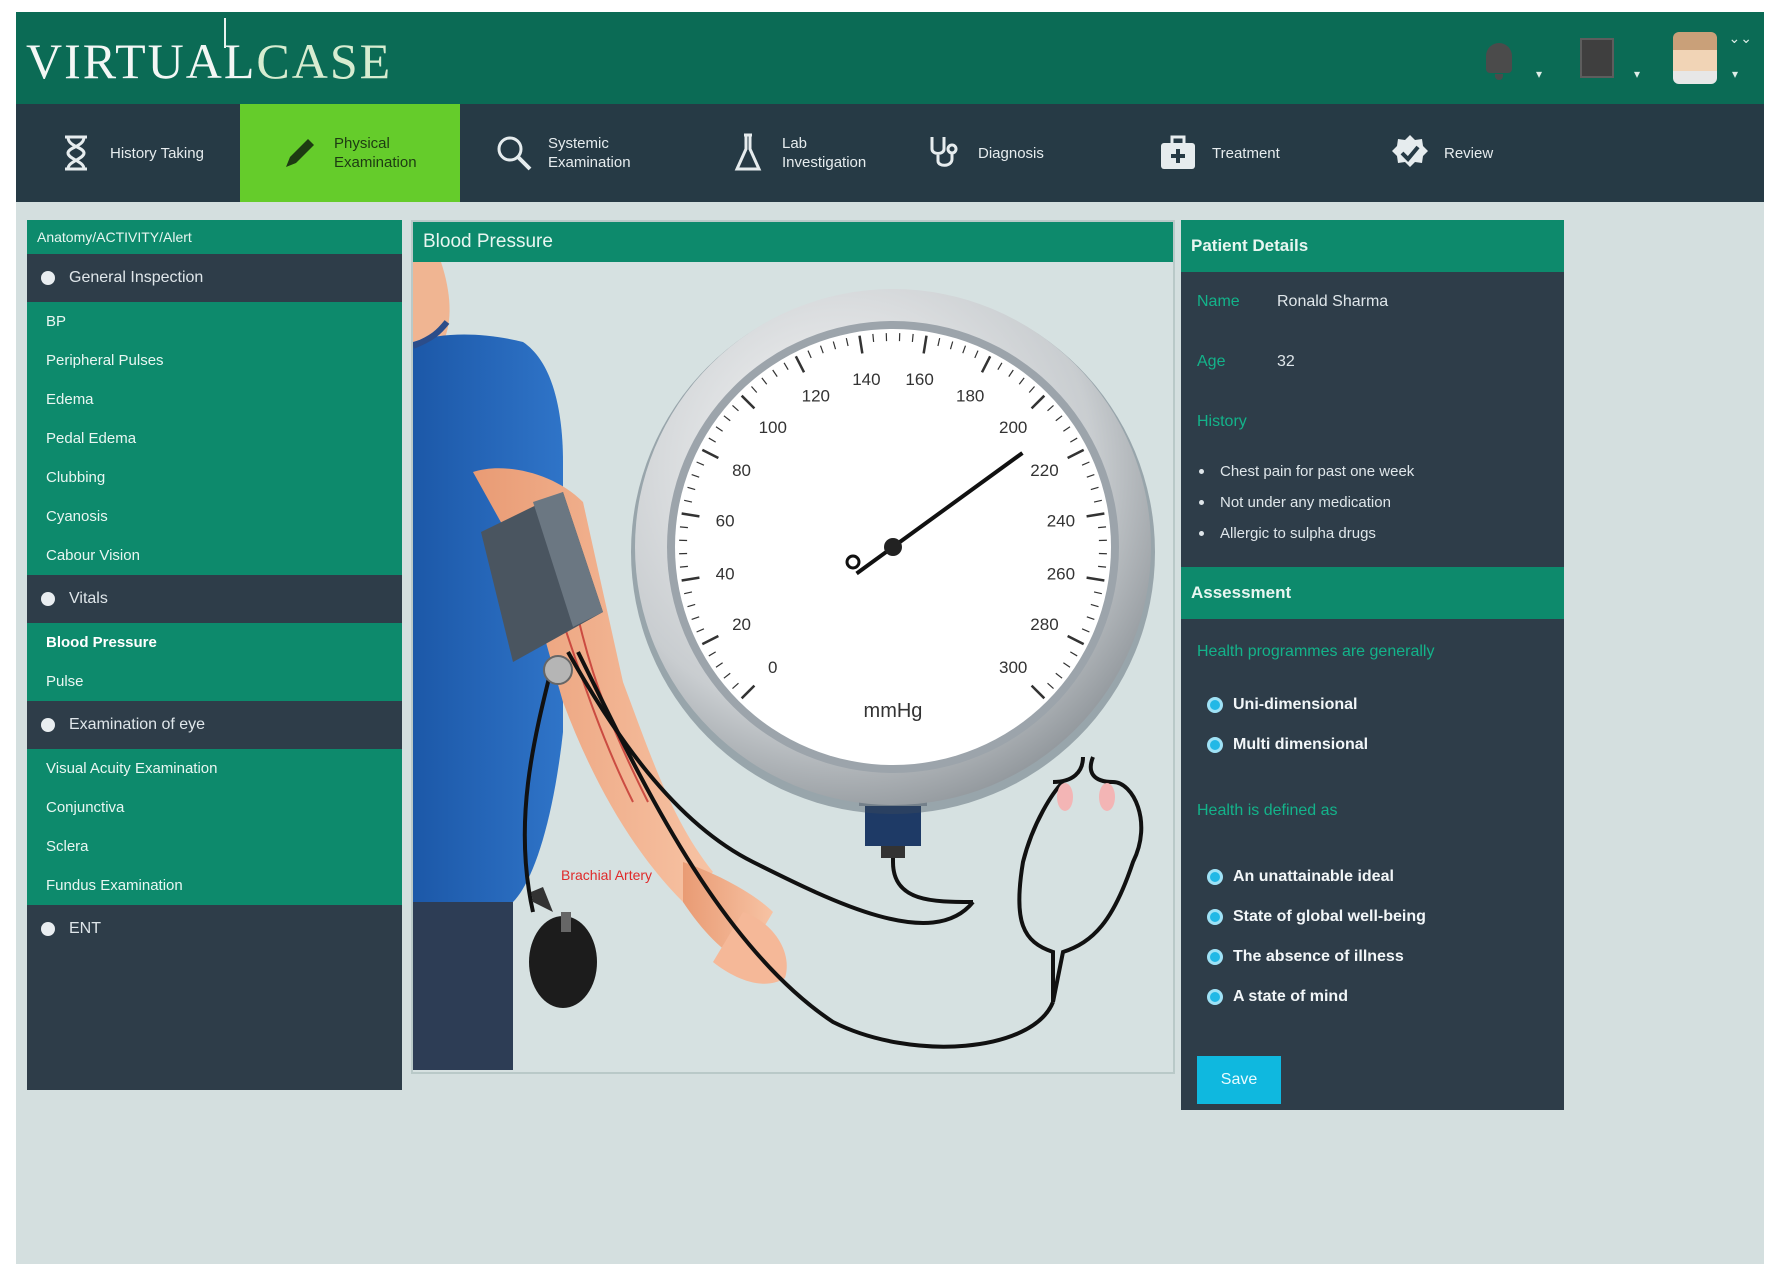 Image resolution: width=1779 pixels, height=1279 pixels. I want to click on option-label: Multi dimensional, so click(1301, 744).